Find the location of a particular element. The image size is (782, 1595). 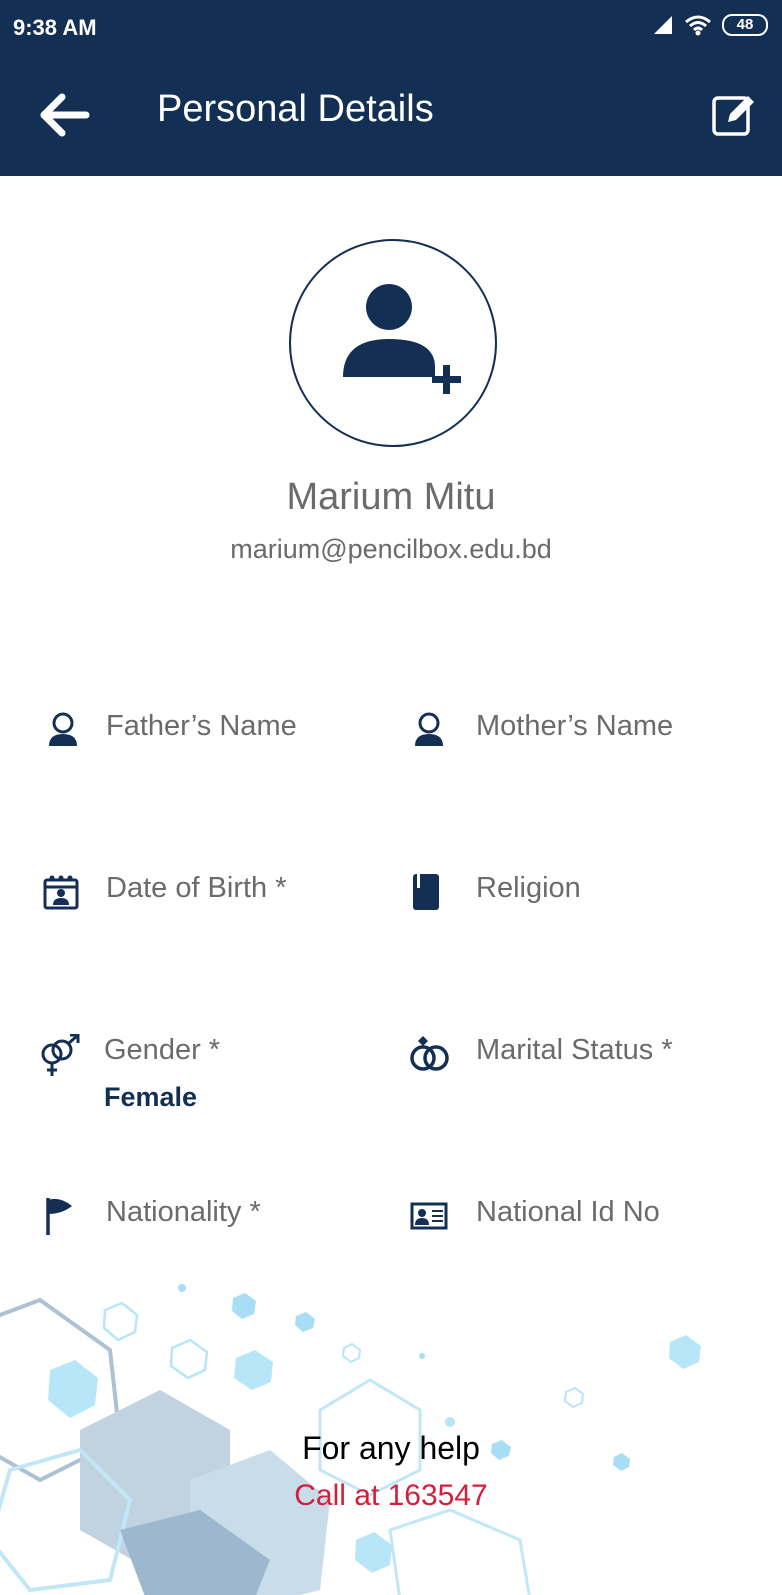

book-icon is located at coordinates (426, 892).